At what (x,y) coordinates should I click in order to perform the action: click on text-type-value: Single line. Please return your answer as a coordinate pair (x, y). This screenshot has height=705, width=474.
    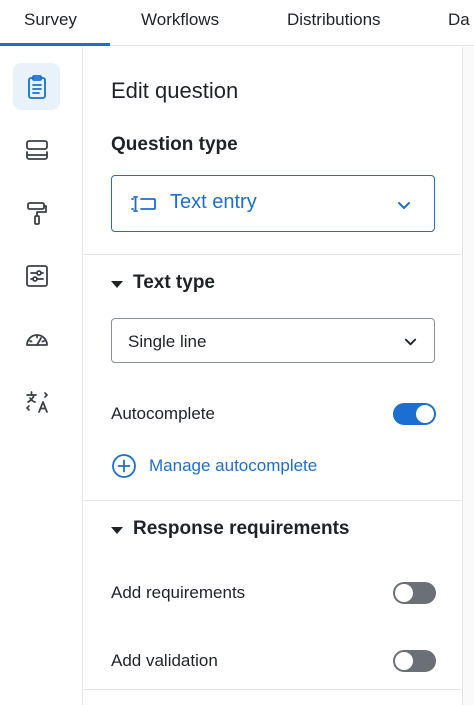
    Looking at the image, I should click on (167, 341).